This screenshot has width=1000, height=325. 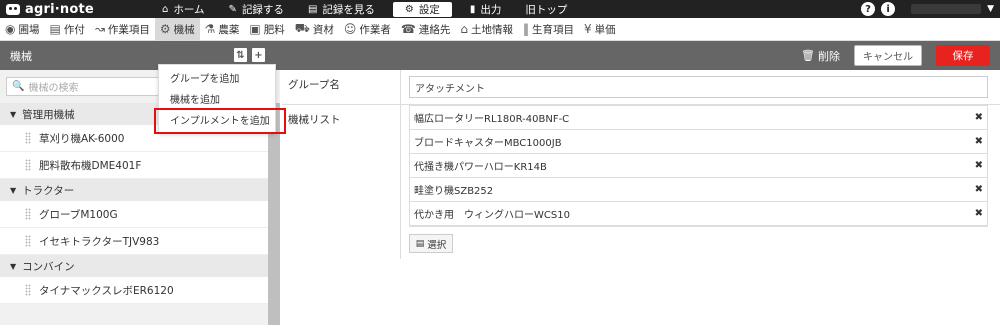 What do you see at coordinates (134, 190) in the screenshot?
I see `tree-group: ▼ トラクター` at bounding box center [134, 190].